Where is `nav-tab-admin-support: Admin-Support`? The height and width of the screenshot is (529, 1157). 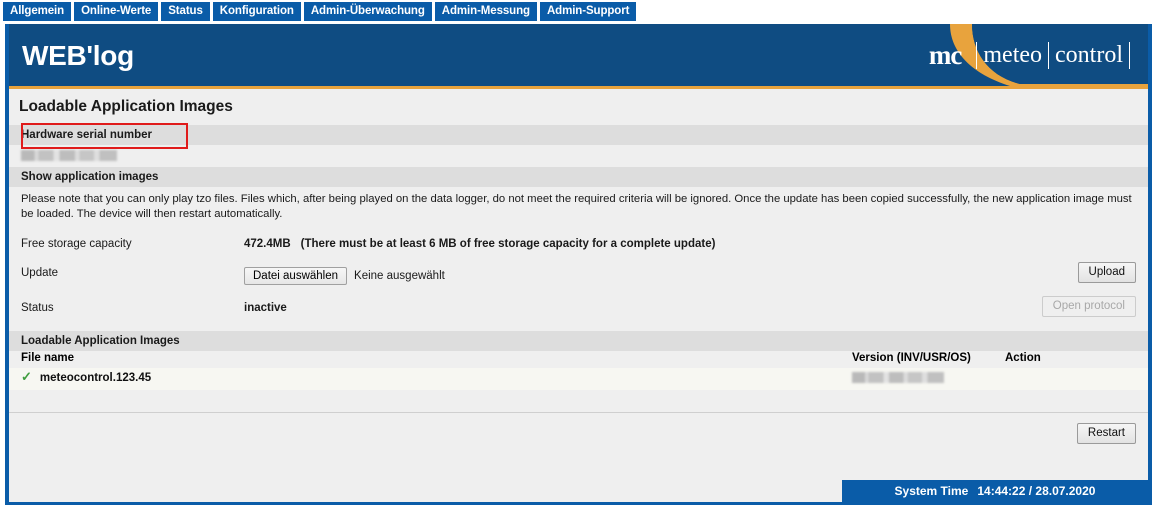
nav-tab-admin-support: Admin-Support is located at coordinates (588, 11).